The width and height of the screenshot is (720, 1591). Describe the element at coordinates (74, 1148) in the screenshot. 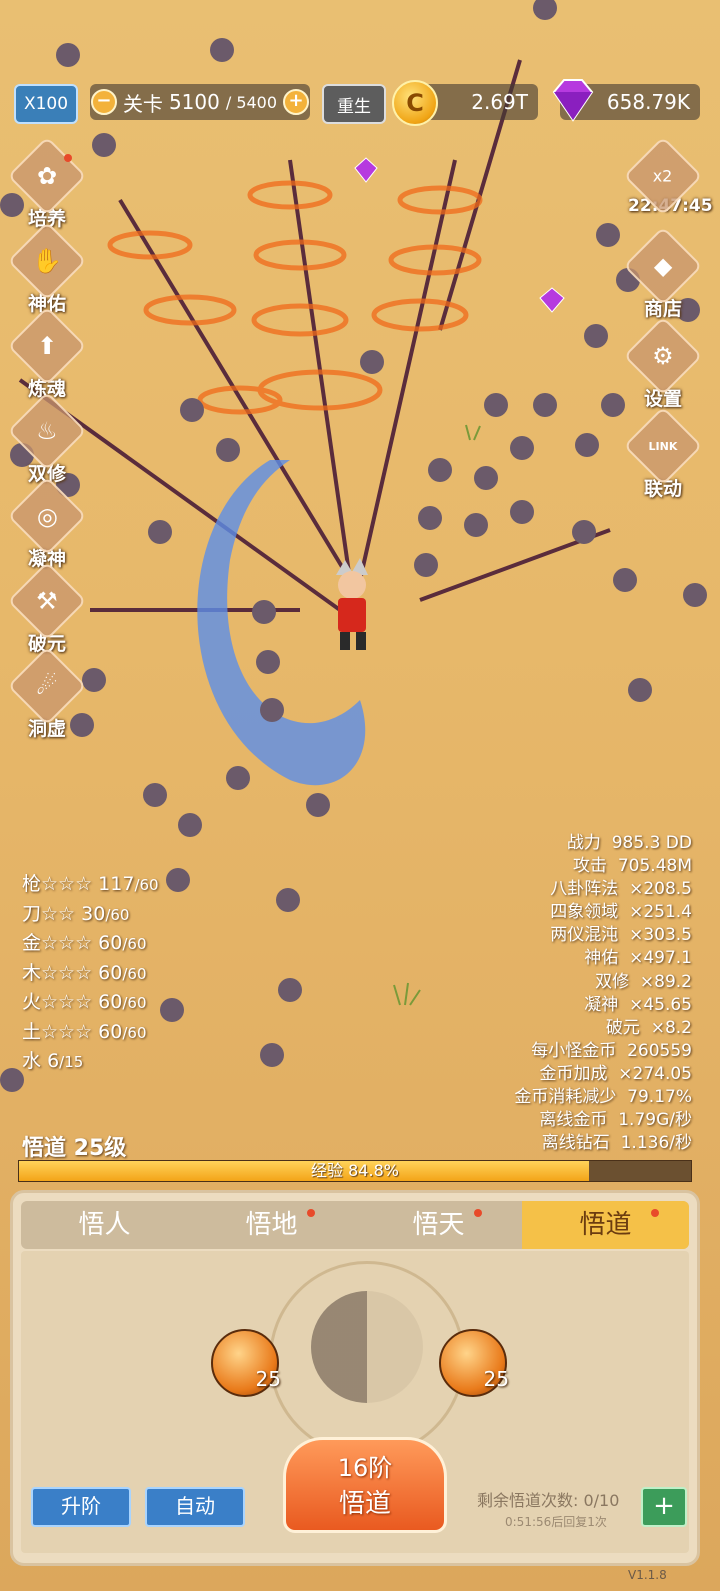

I see `level-title: 悟道 25级` at that location.